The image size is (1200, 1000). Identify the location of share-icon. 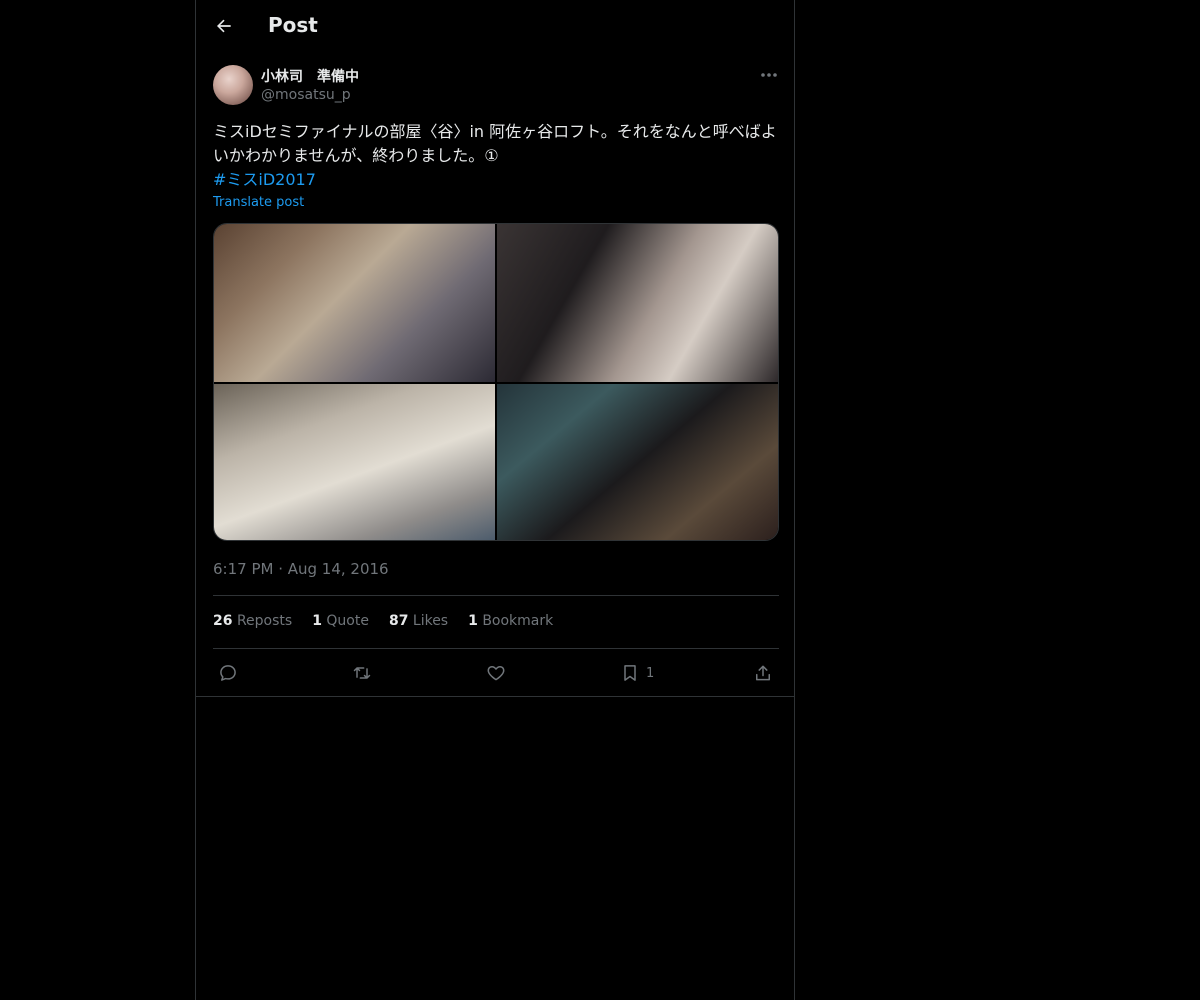
(763, 673).